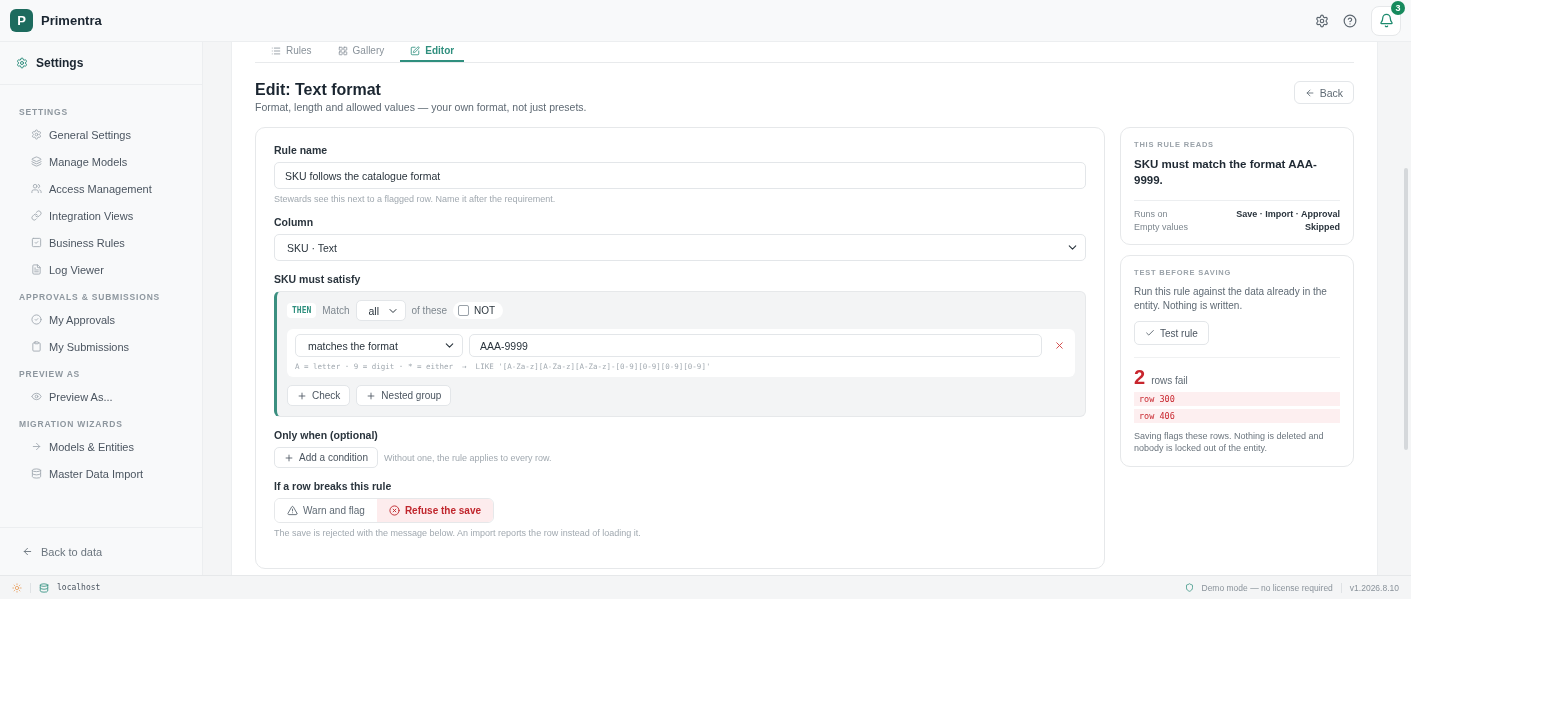 Image resolution: width=1568 pixels, height=719 pixels. Describe the element at coordinates (415, 199) in the screenshot. I see `field-hint: Stewards see this next to a flagged row. Name it after the requirement.` at that location.